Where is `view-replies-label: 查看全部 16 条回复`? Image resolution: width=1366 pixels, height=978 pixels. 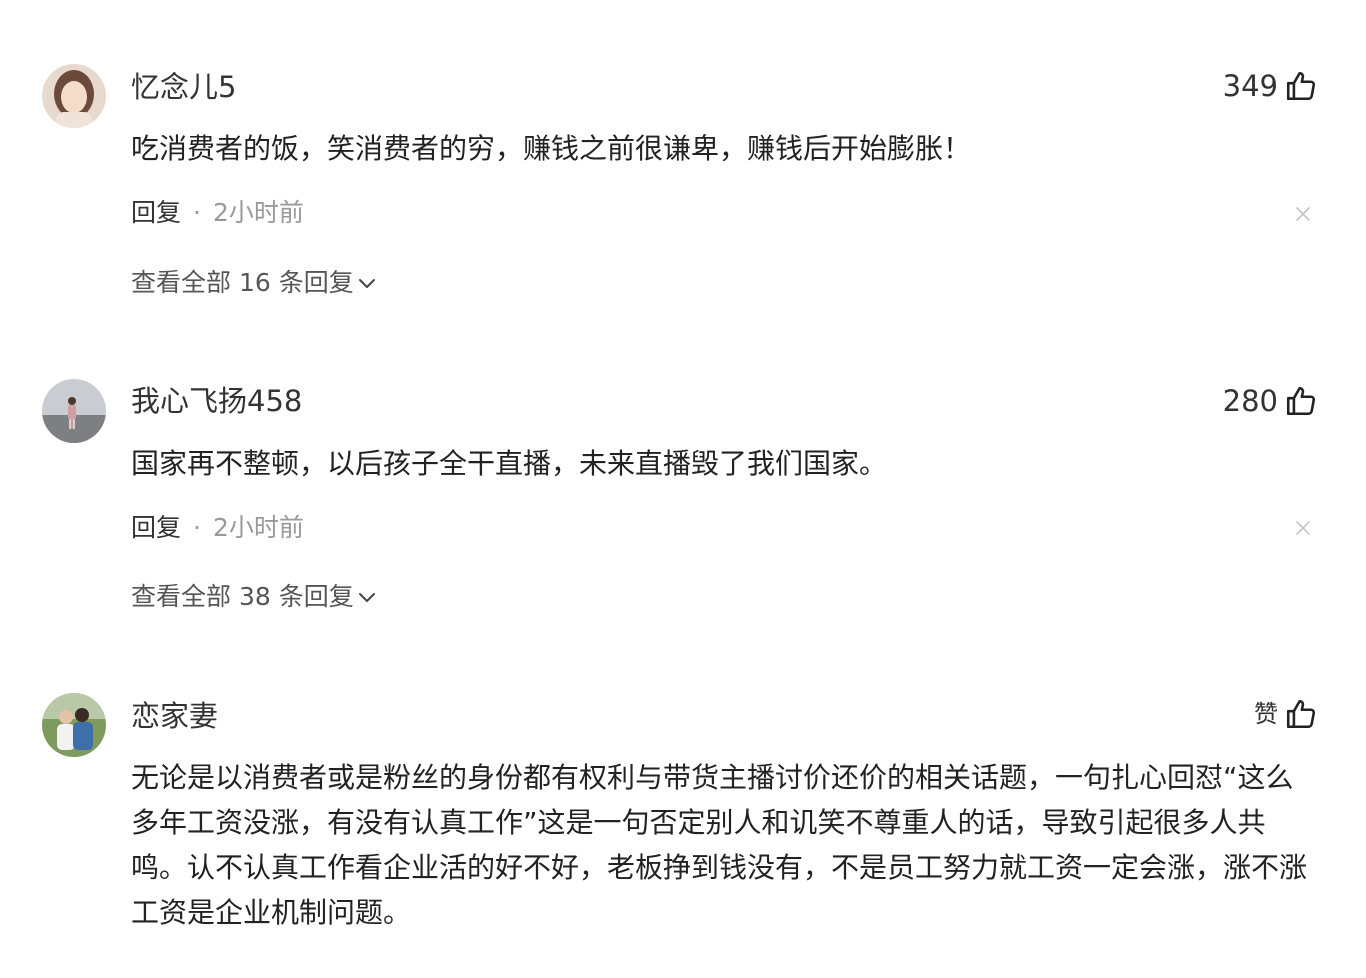 view-replies-label: 查看全部 16 条回复 is located at coordinates (242, 282).